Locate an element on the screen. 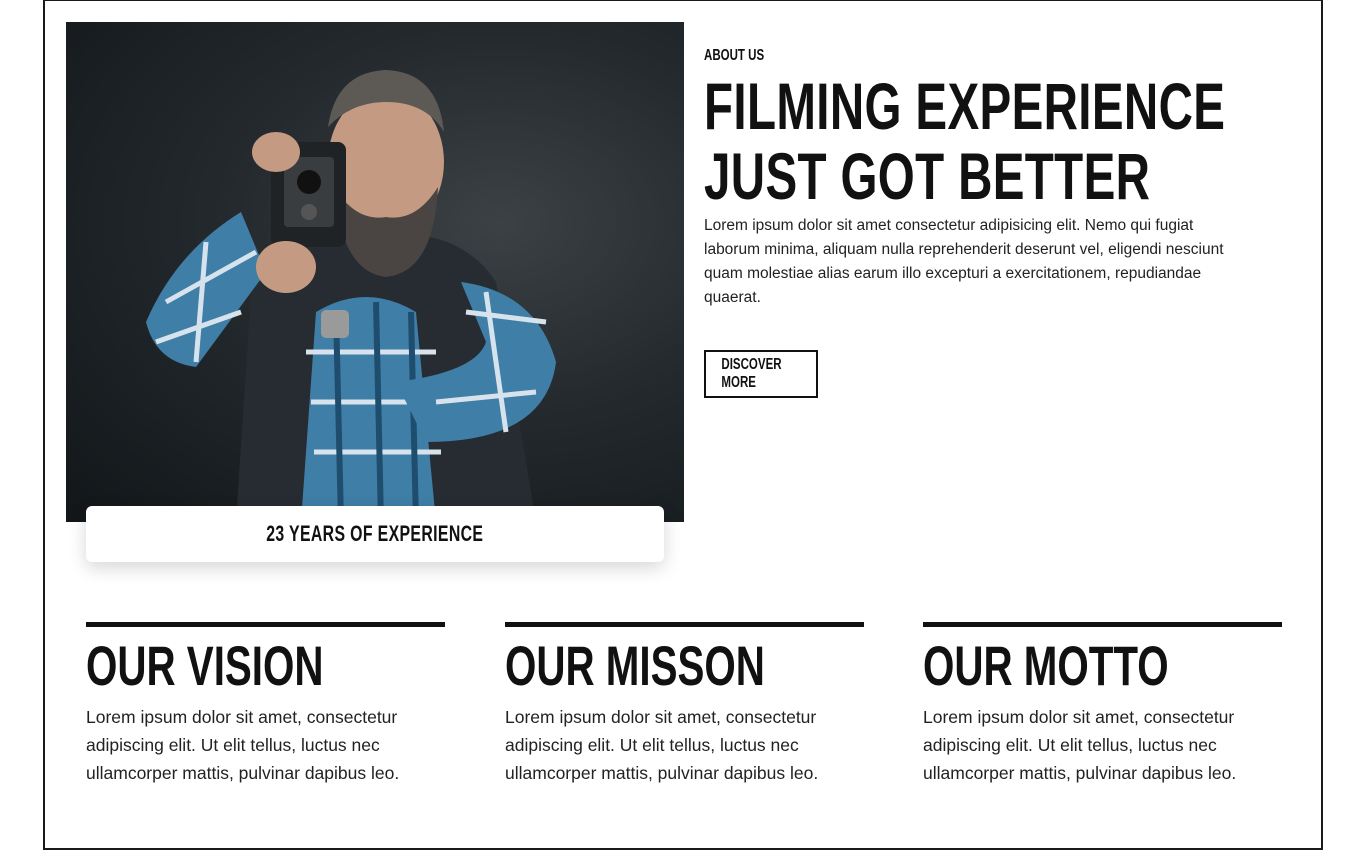 Image resolution: width=1366 pixels, height=859 pixels. experience-badge-label: 23 YEARS OF EXPERIENCE is located at coordinates (375, 533).